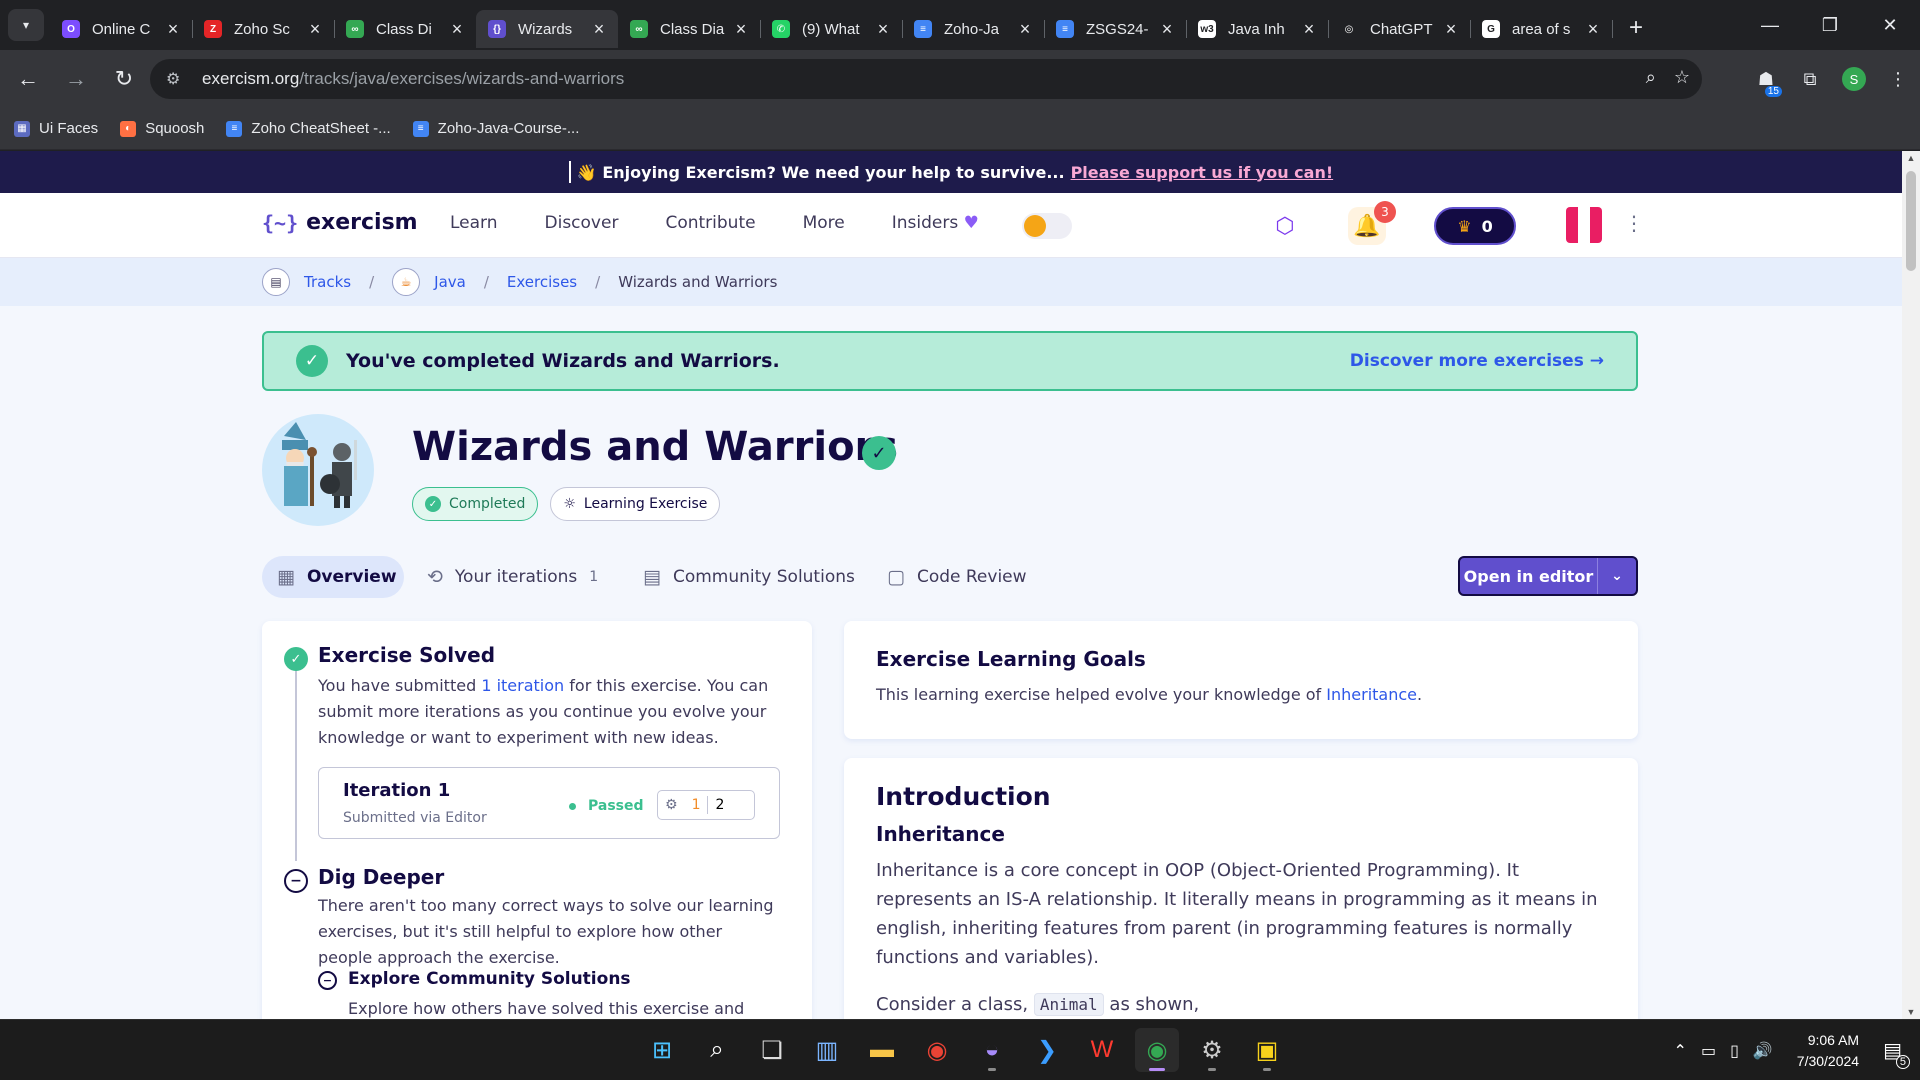 This screenshot has height=1080, width=1920. Describe the element at coordinates (1911, 158) in the screenshot. I see `scroll-up-icon: ▲` at that location.